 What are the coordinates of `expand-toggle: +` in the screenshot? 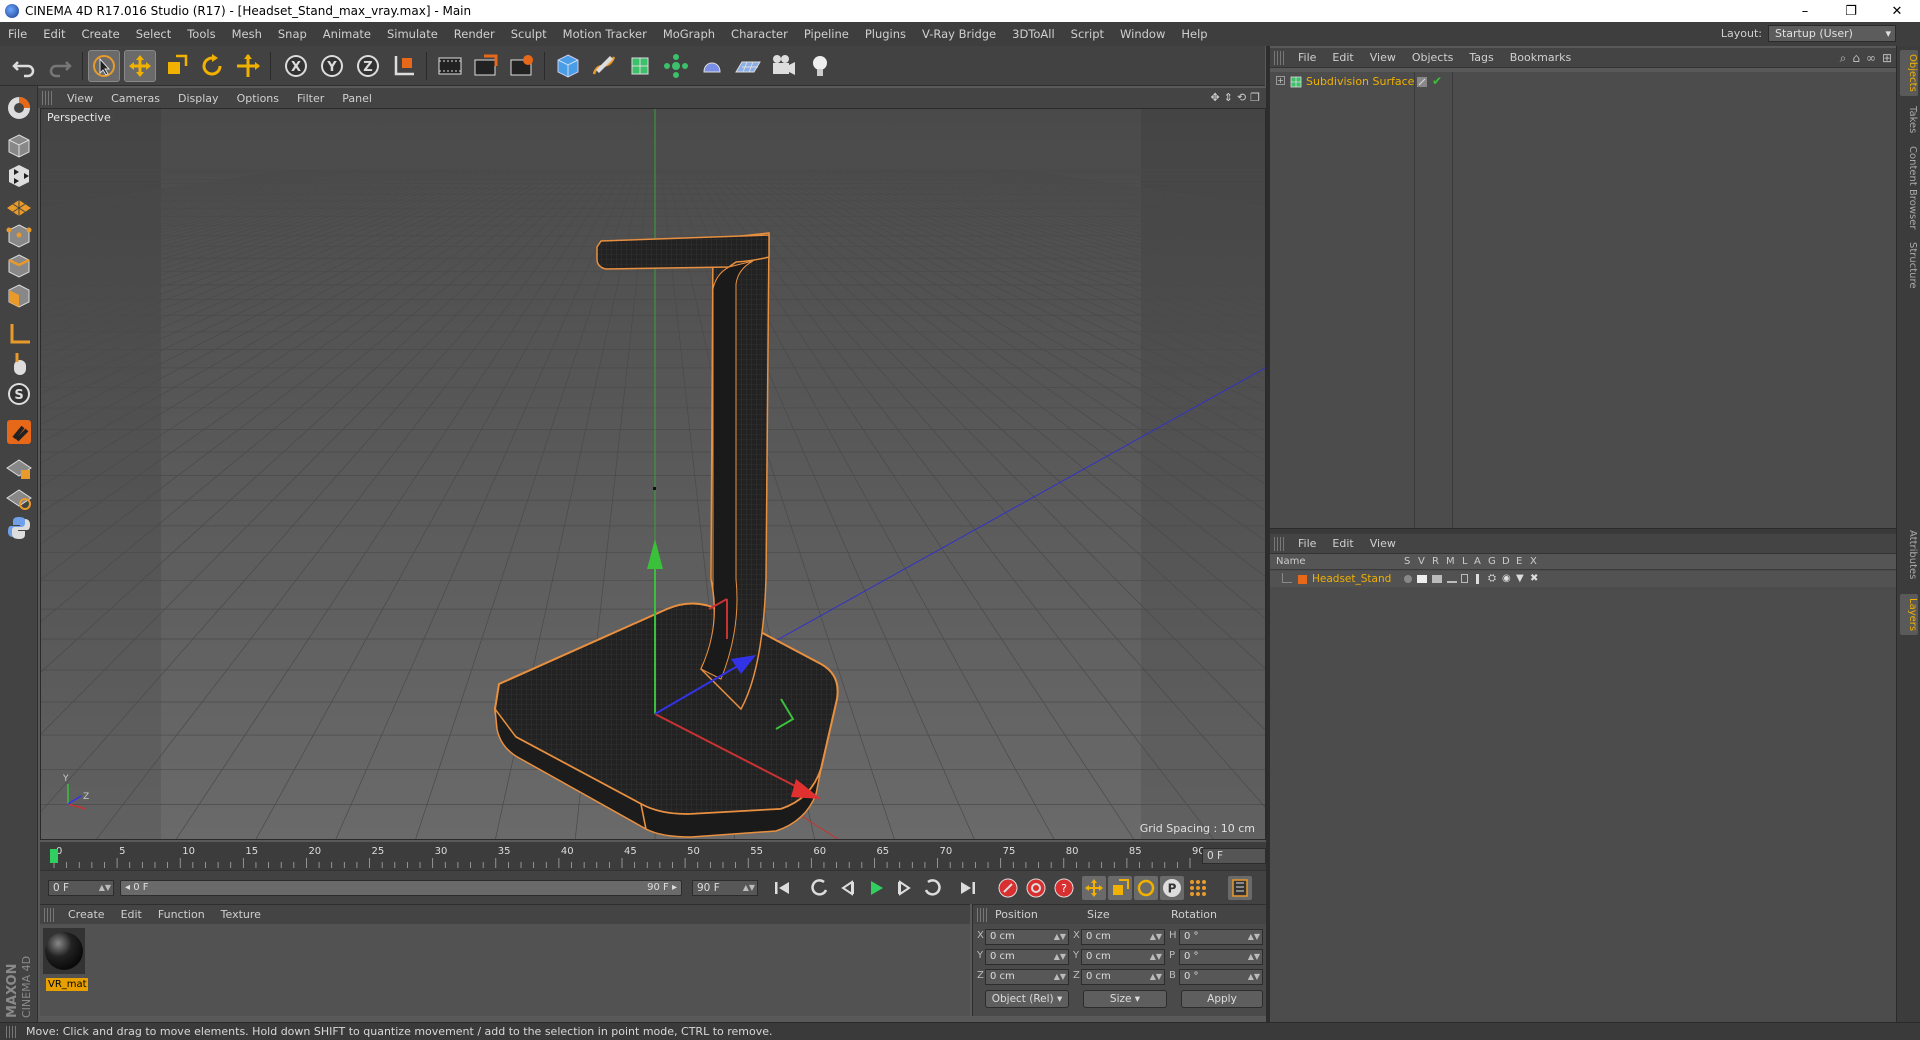 It's located at (1280, 80).